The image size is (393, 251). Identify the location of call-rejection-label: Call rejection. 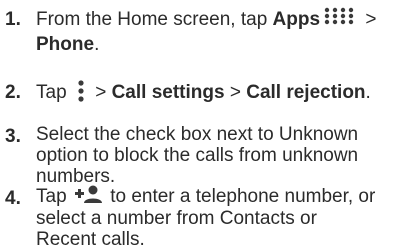
(306, 92).